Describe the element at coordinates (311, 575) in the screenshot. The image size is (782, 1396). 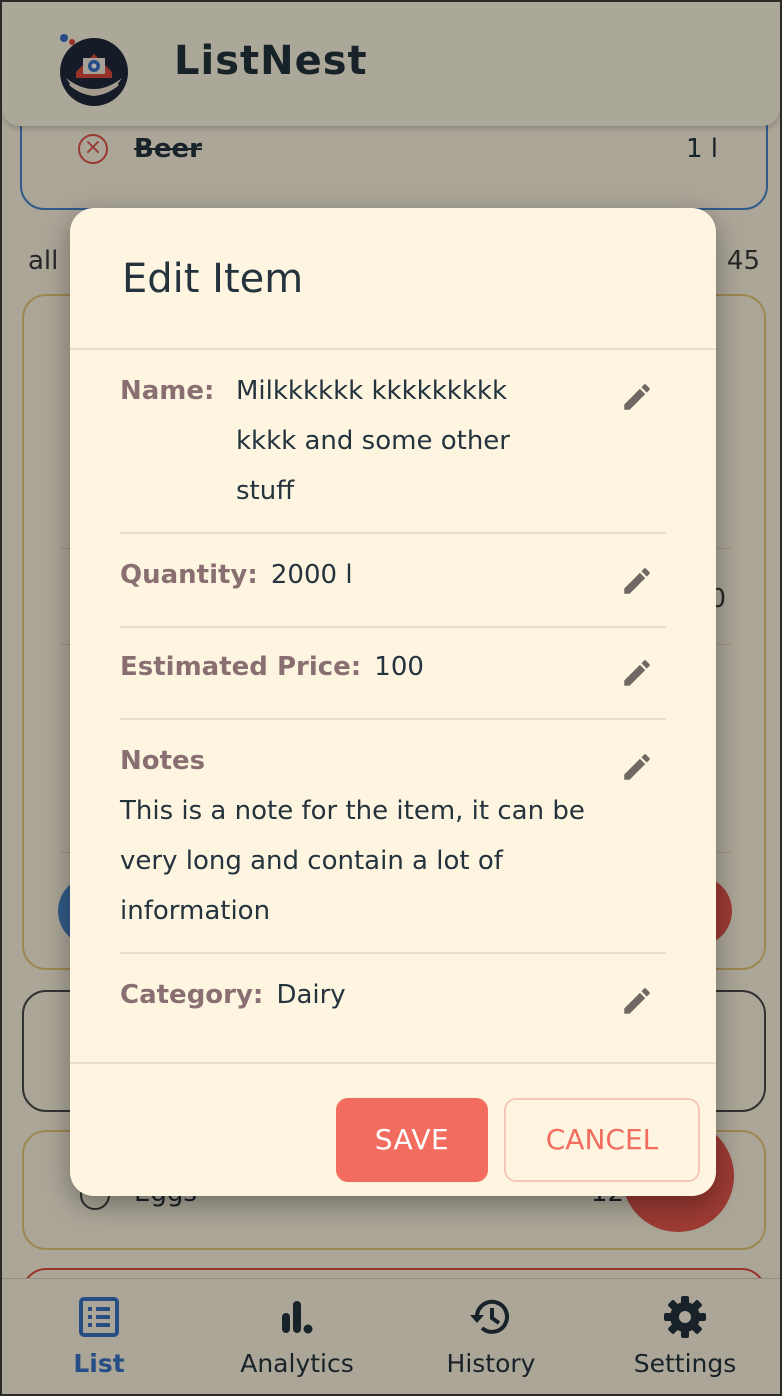
I see `quantity-value: 2000 l` at that location.